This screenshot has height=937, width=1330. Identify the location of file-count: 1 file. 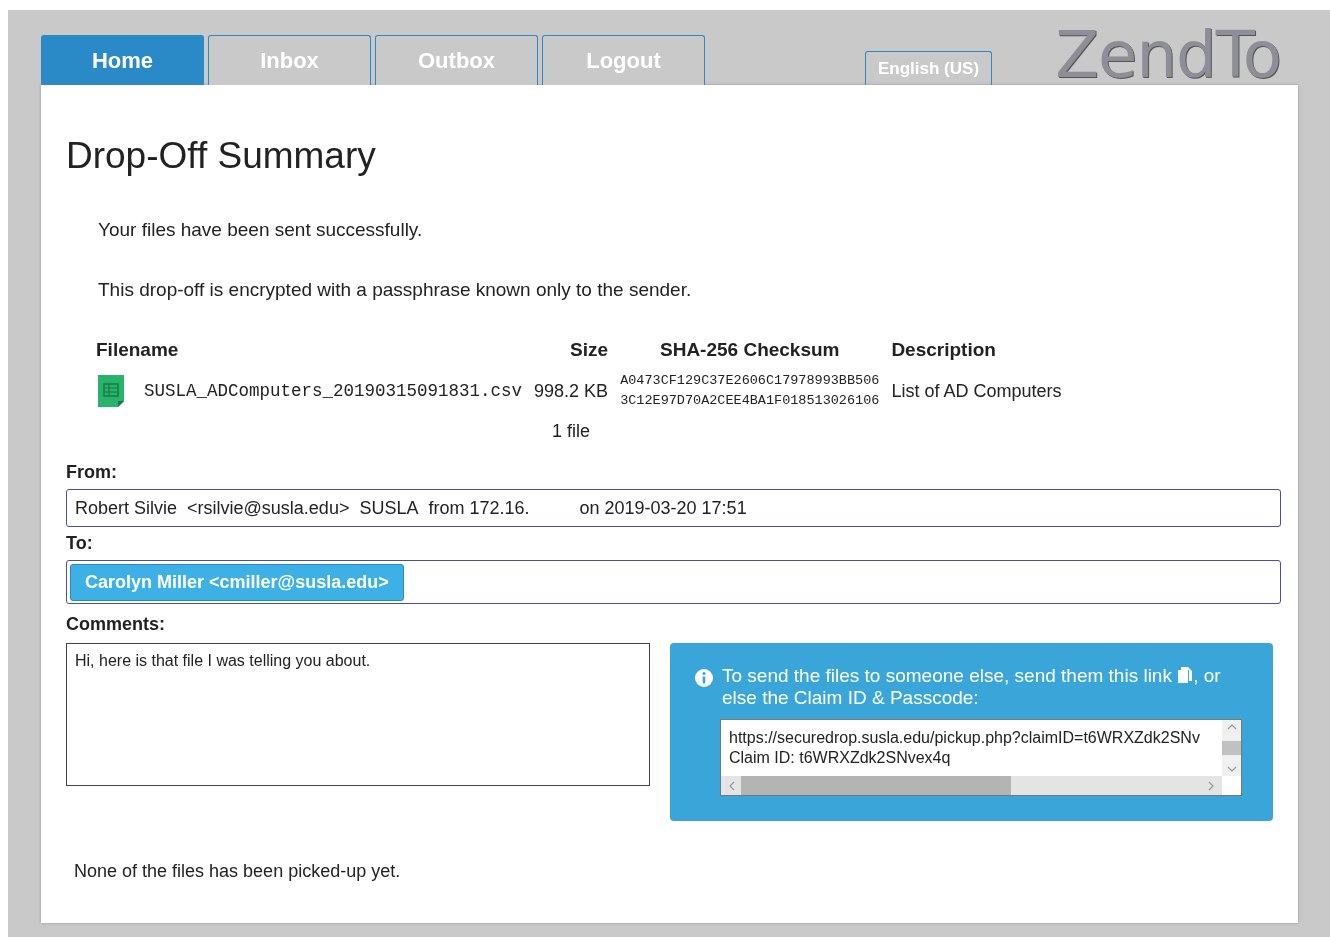
(571, 431).